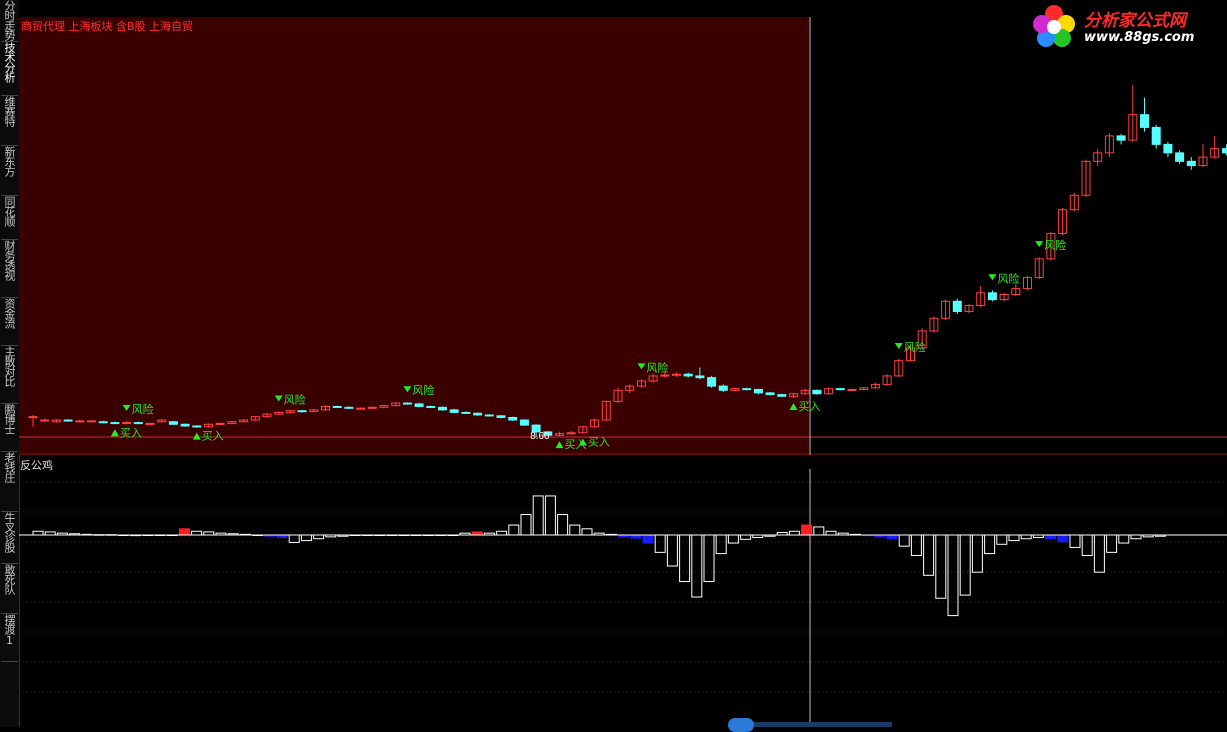 The height and width of the screenshot is (732, 1227). Describe the element at coordinates (1054, 26) in the screenshot. I see `flower-logo-icon` at that location.